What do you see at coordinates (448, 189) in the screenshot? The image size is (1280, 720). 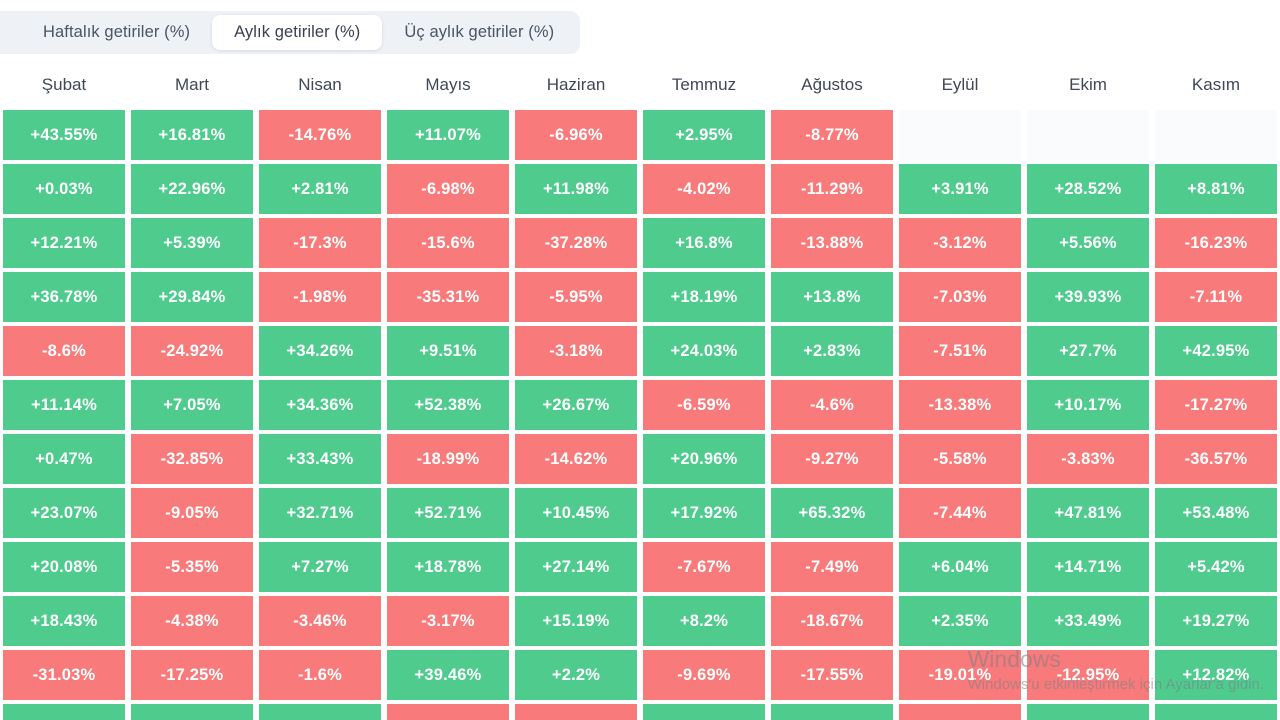 I see `return-cell: -6.98%` at bounding box center [448, 189].